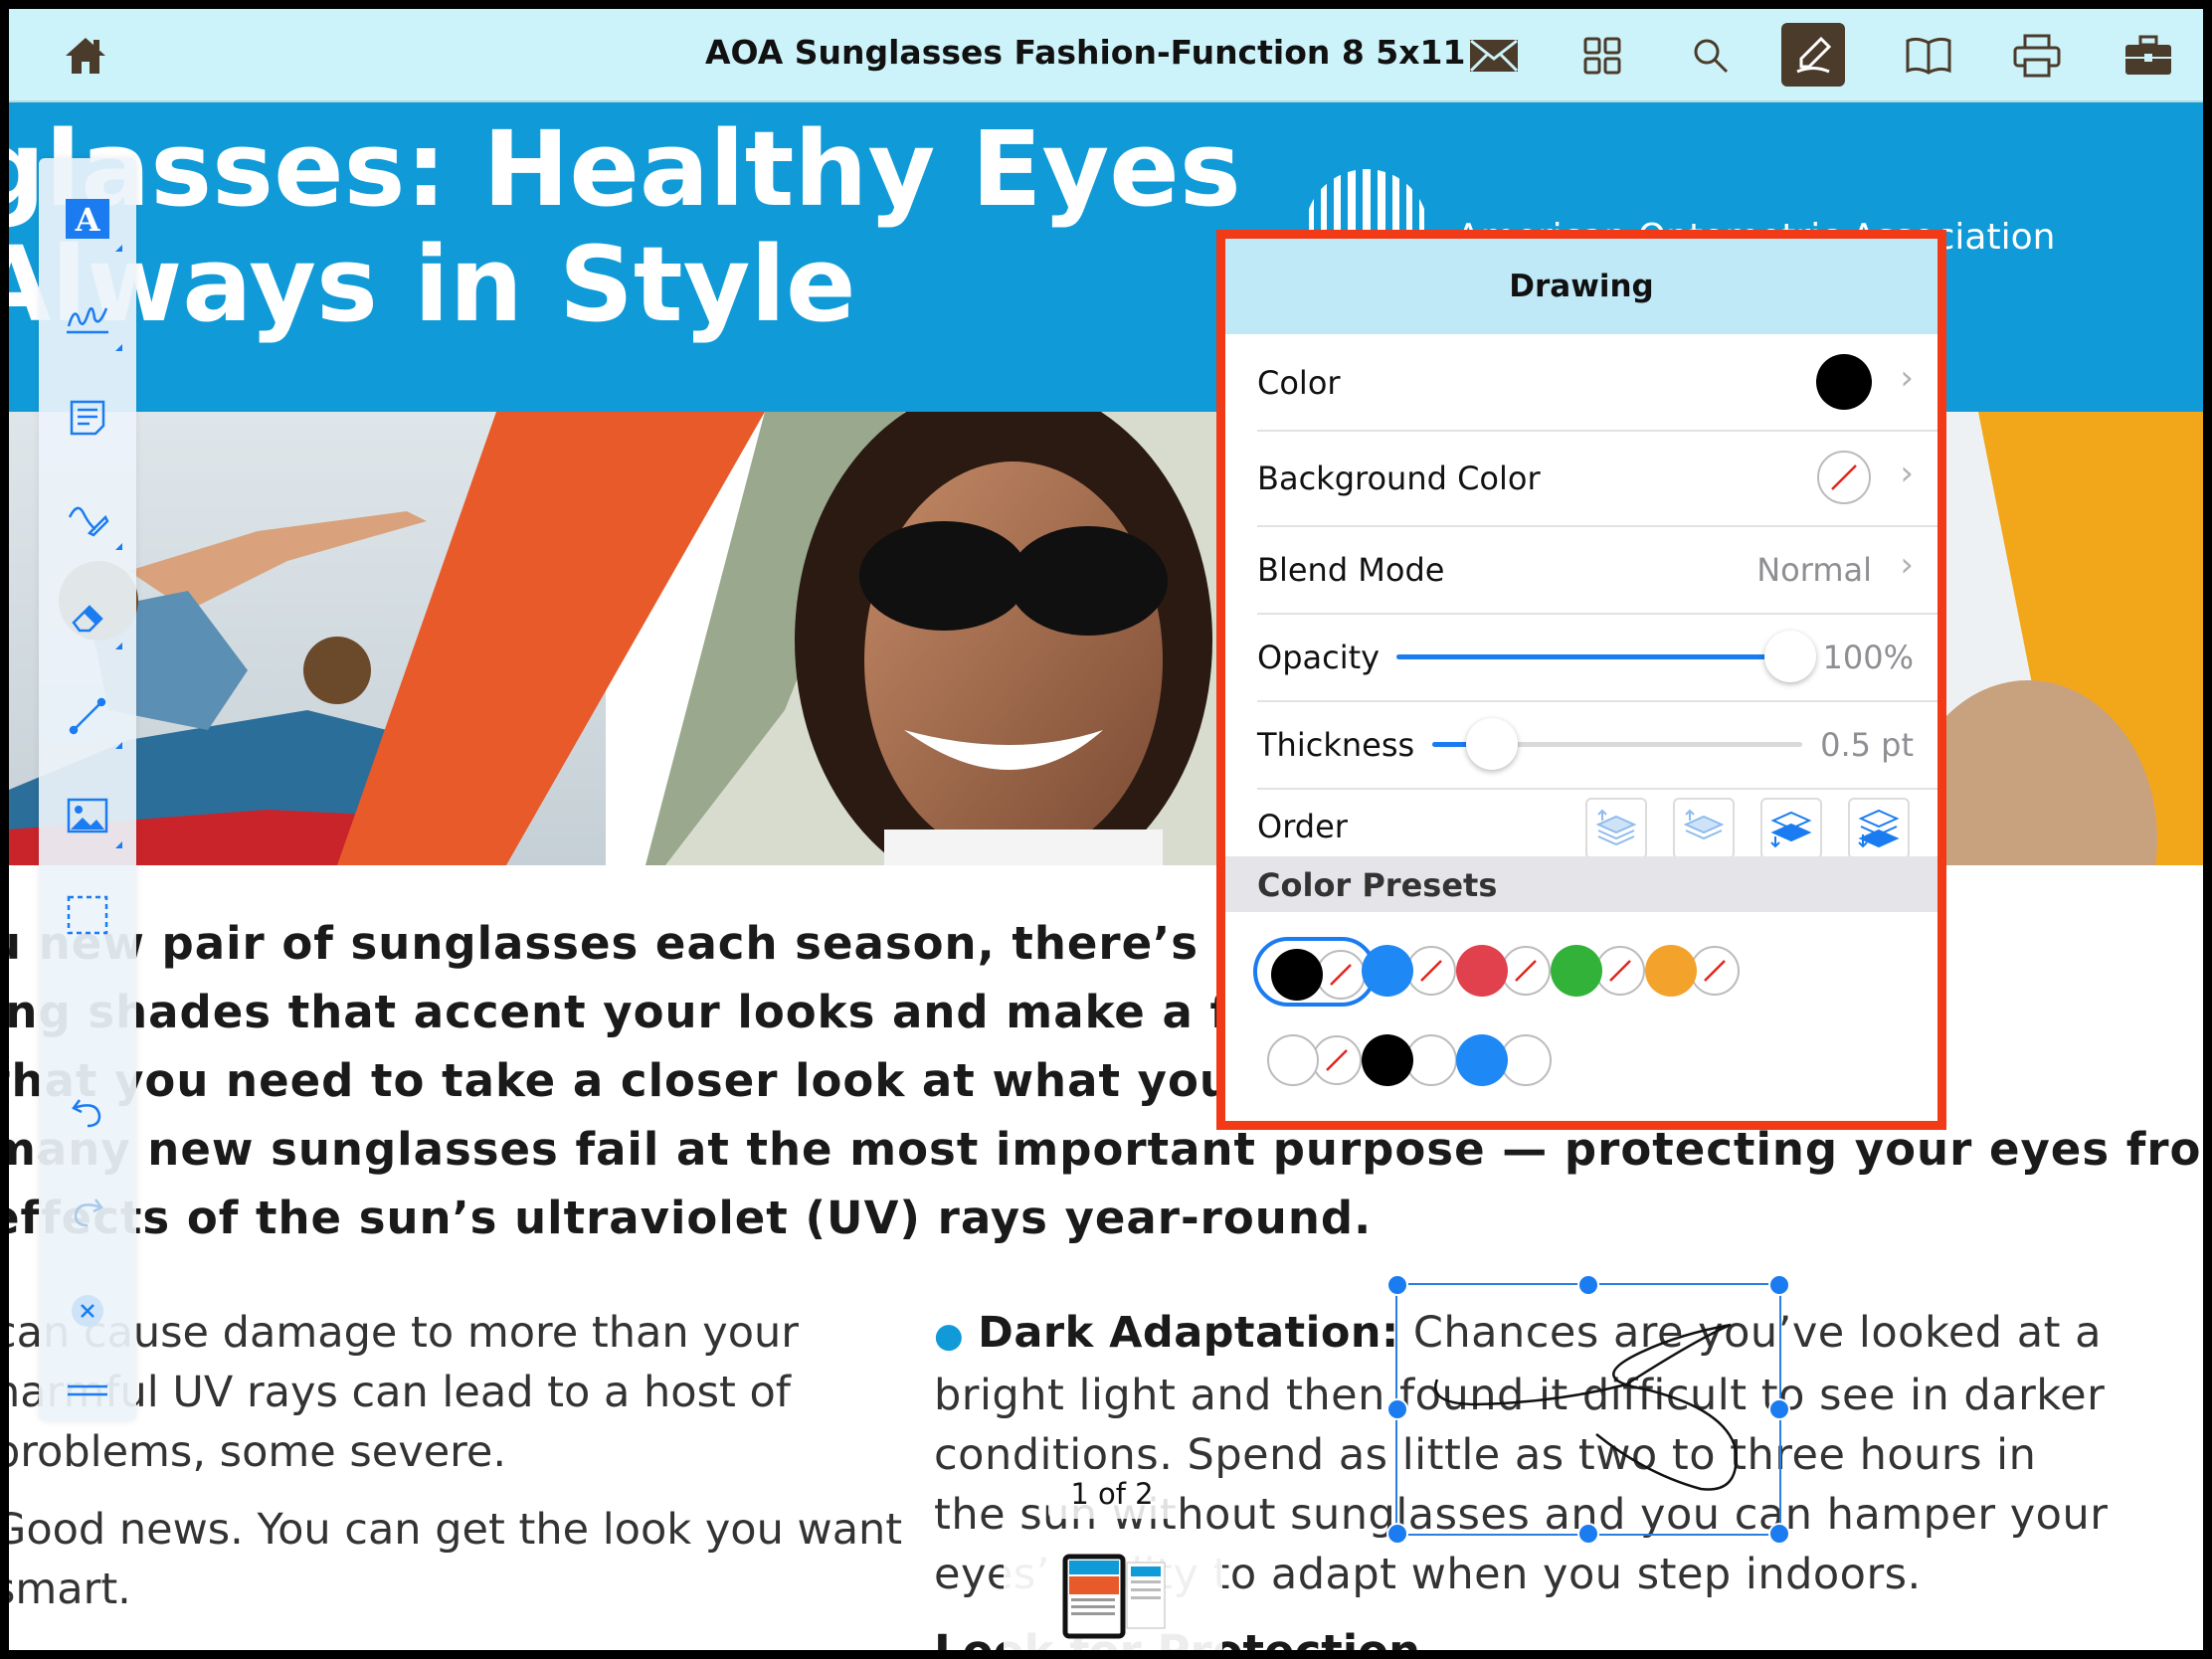  I want to click on image-tool-icon, so click(90, 817).